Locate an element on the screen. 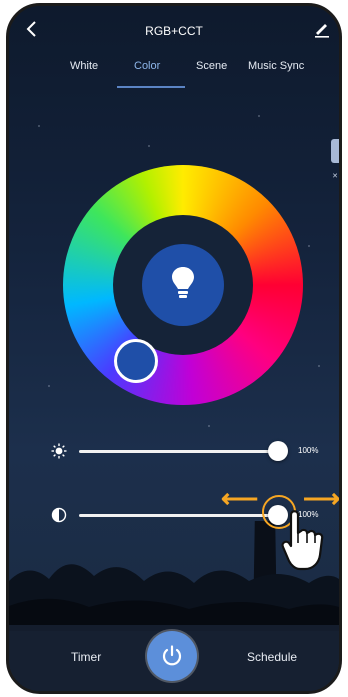 The image size is (348, 697). tab-white: White is located at coordinates (84, 66).